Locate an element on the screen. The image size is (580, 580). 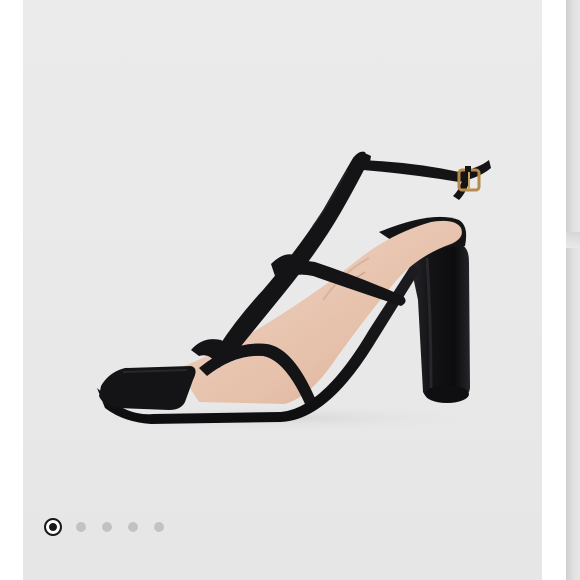
carousel-pagination is located at coordinates (112, 527).